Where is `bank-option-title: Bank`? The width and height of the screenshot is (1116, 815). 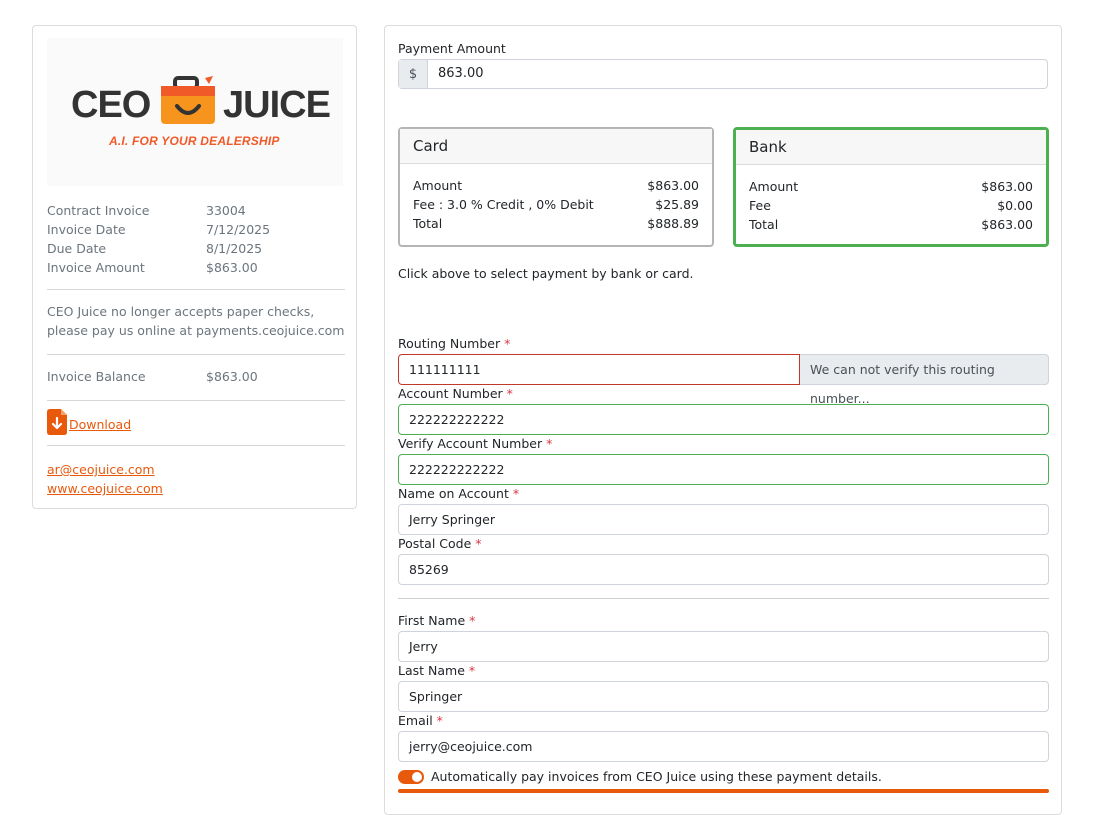 bank-option-title: Bank is located at coordinates (891, 147).